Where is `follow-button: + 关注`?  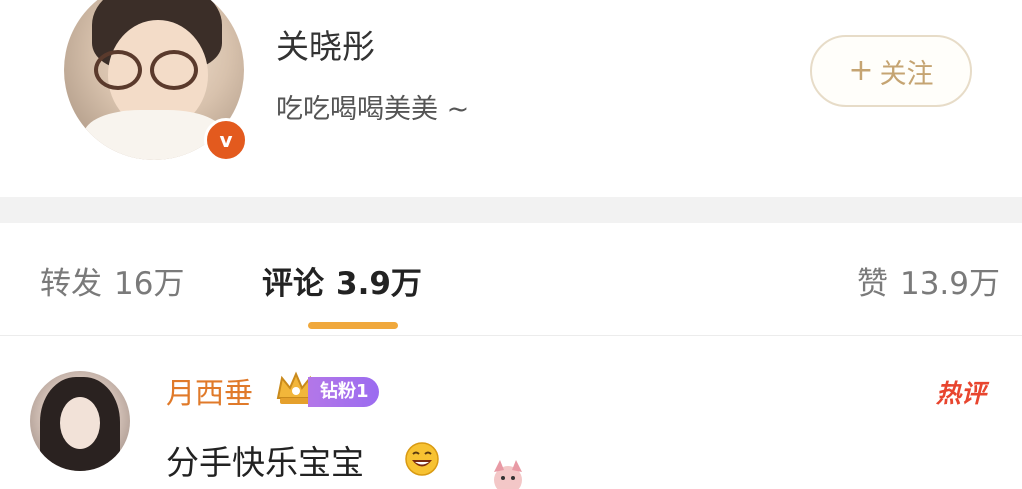 follow-button: + 关注 is located at coordinates (891, 71).